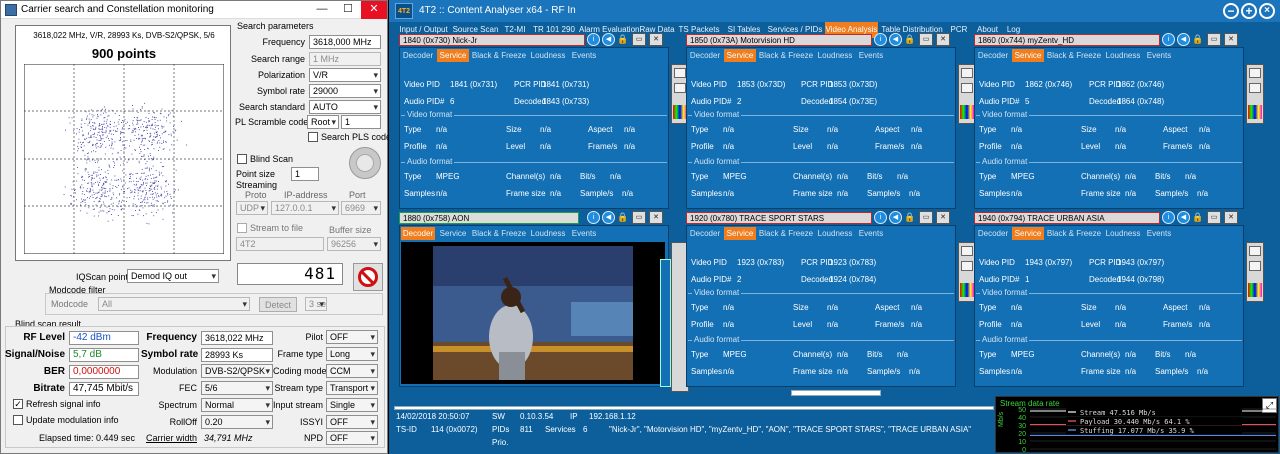  I want to click on minimize-button: —, so click(322, 10).